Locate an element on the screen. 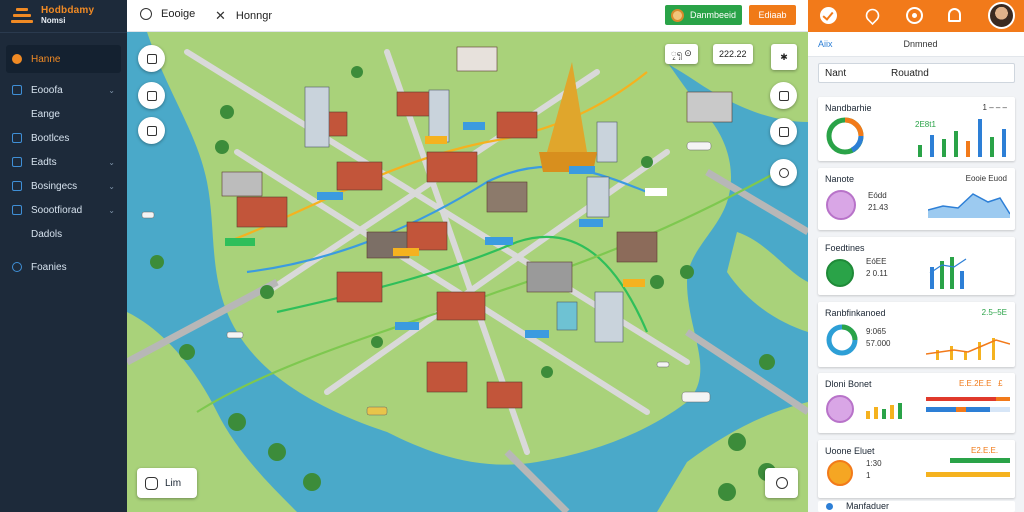  brand-subtitle: Nomsi is located at coordinates (53, 20).